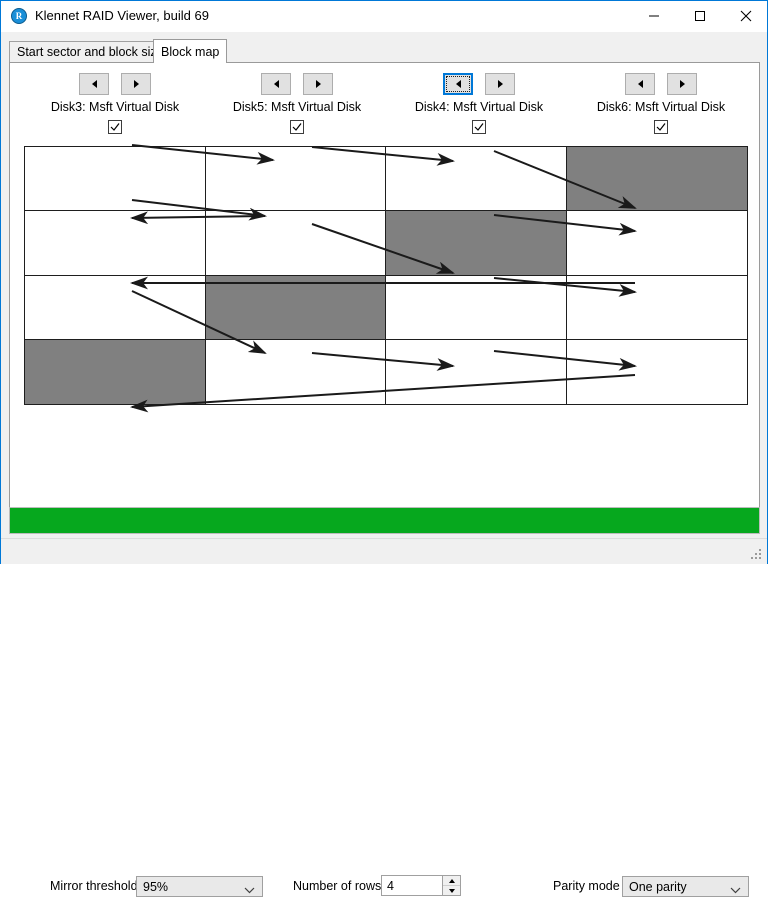  Describe the element at coordinates (476, 179) in the screenshot. I see `block-cell-r0-c2` at that location.